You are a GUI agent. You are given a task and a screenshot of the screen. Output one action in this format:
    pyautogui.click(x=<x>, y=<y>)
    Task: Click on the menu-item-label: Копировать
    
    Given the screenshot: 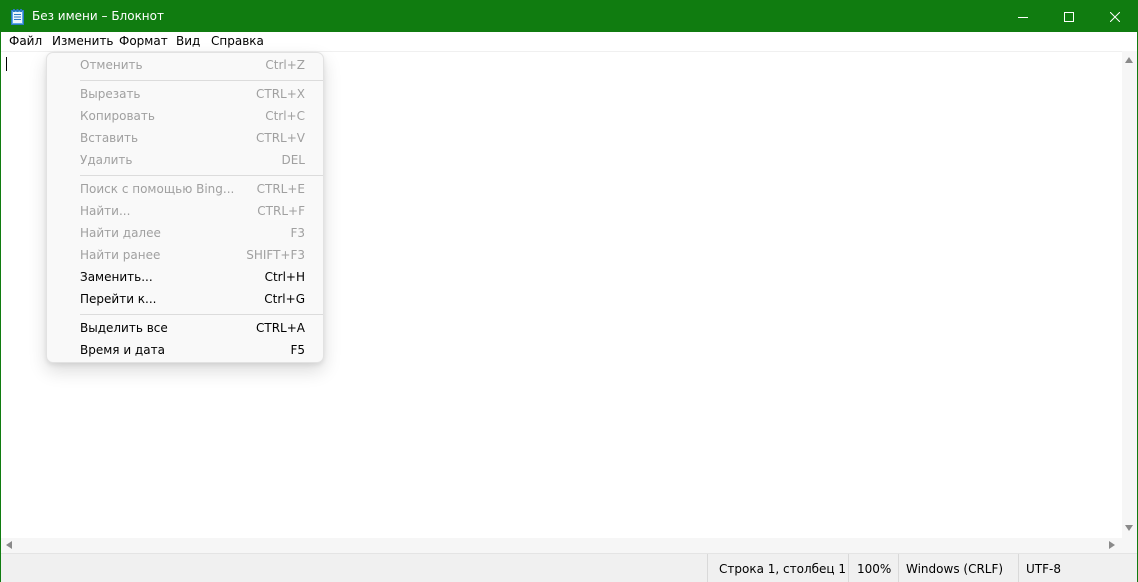 What is the action you would take?
    pyautogui.click(x=117, y=116)
    